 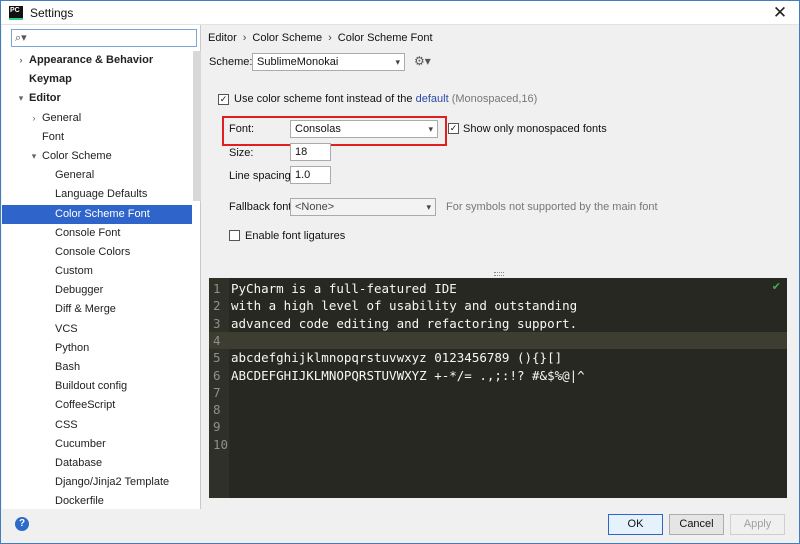 I want to click on line-number: 10, so click(x=221, y=444).